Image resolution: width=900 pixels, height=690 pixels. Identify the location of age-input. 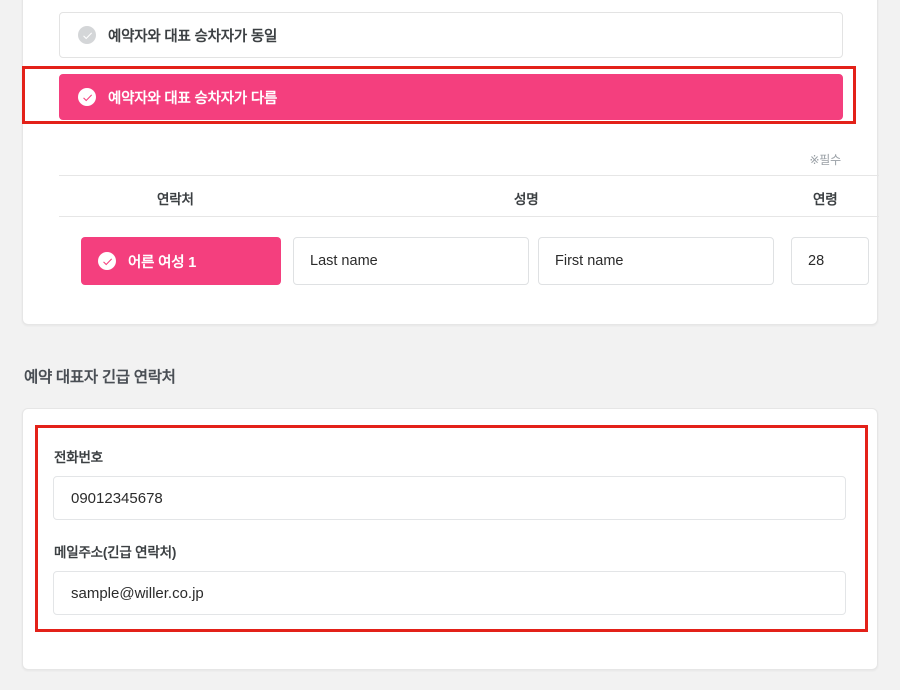
(830, 261).